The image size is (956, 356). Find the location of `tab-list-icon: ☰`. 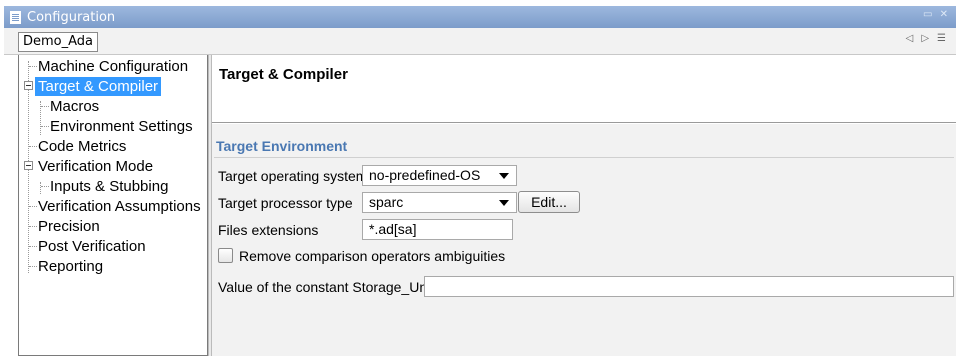

tab-list-icon: ☰ is located at coordinates (941, 38).